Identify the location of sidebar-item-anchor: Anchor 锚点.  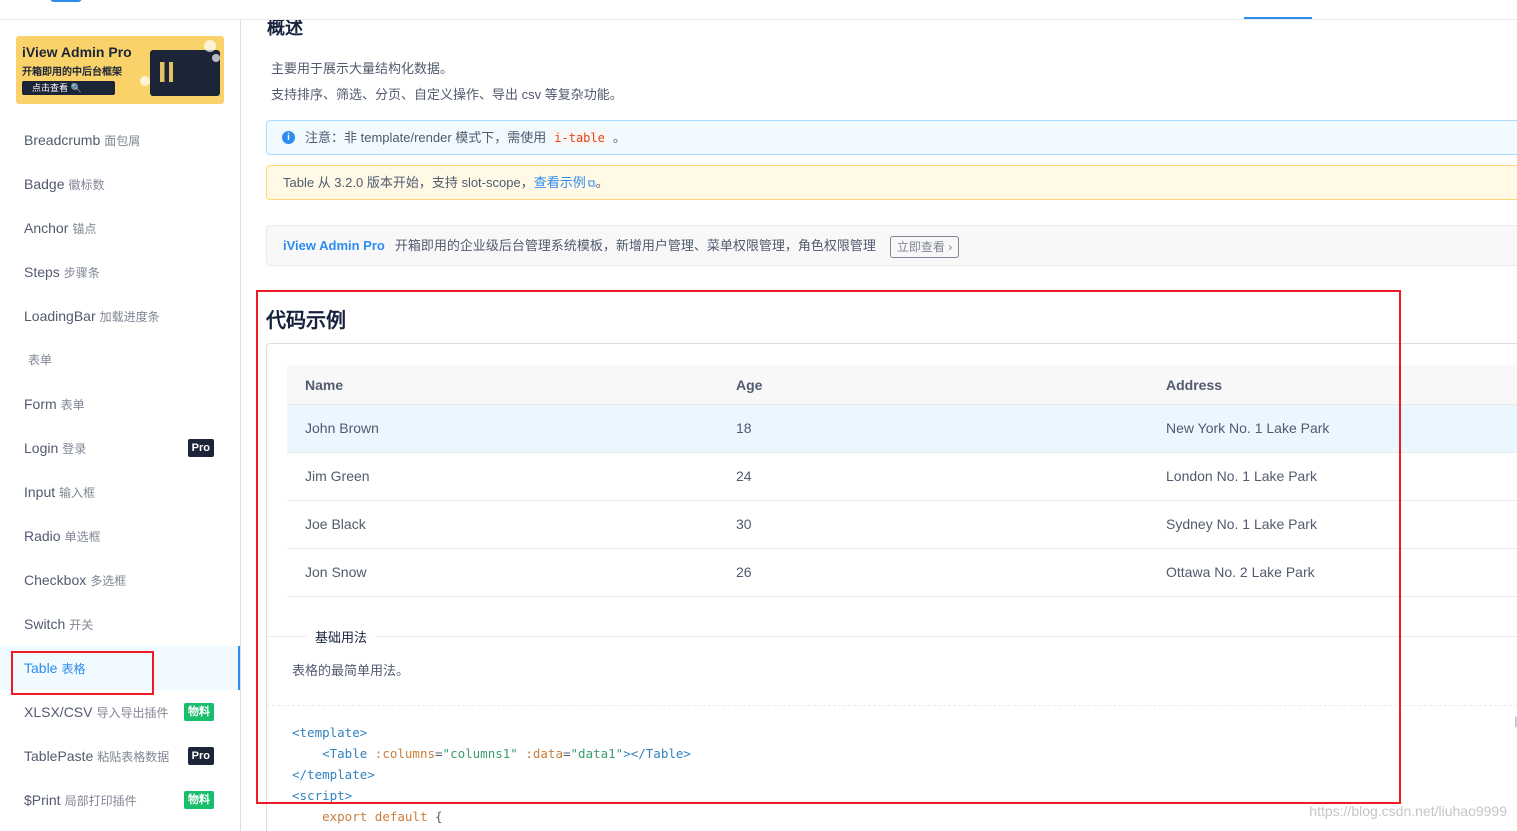
(120, 228).